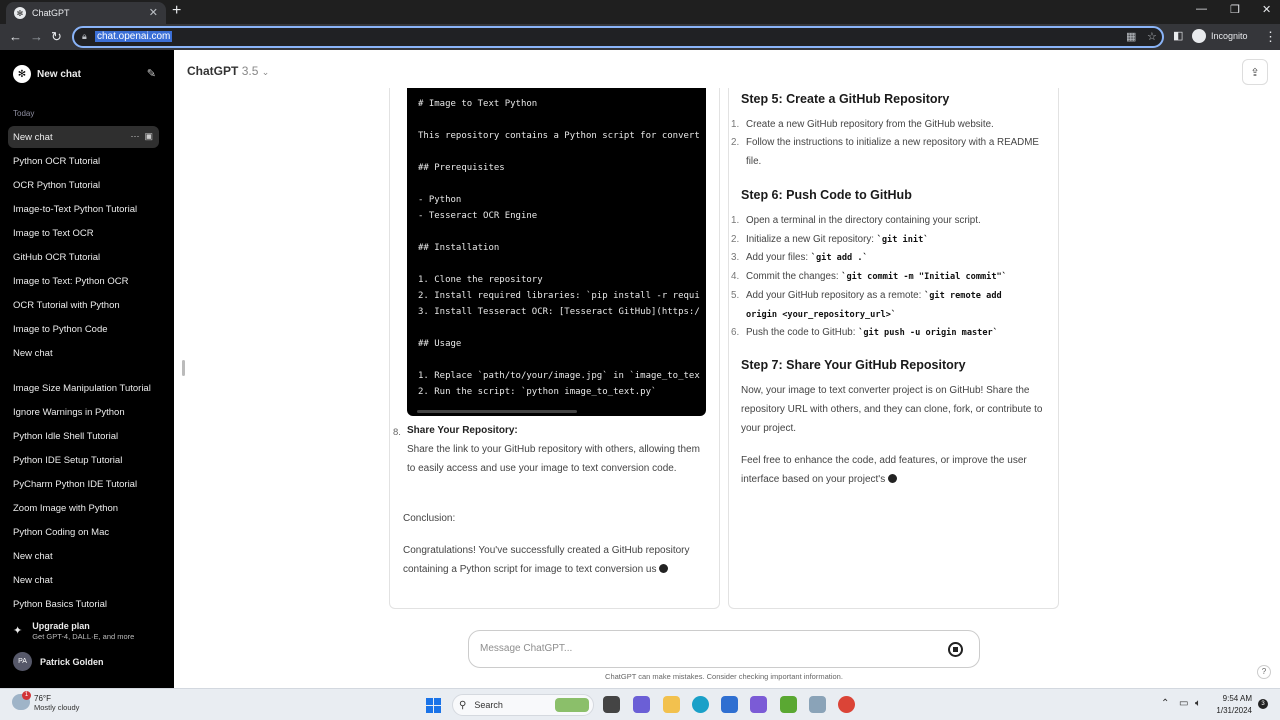 The height and width of the screenshot is (720, 1280). What do you see at coordinates (83, 305) in the screenshot?
I see `sidebar-item: OCR Tutorial with Python` at bounding box center [83, 305].